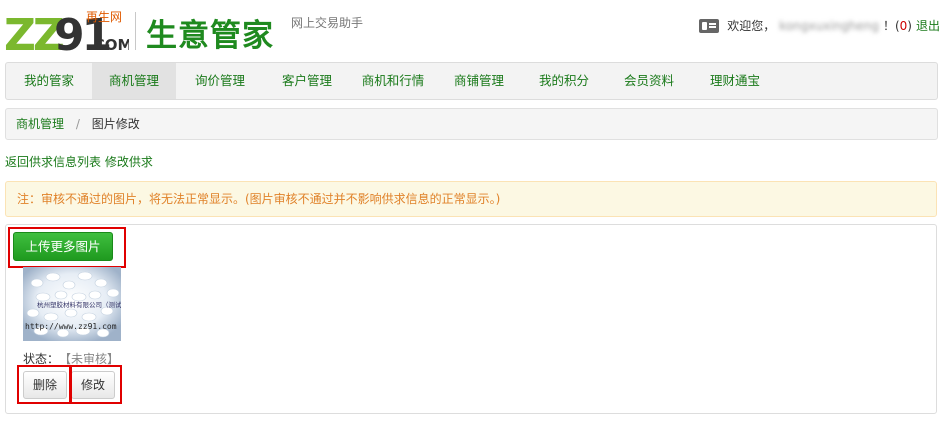  Describe the element at coordinates (41, 359) in the screenshot. I see `status-label: 状态：` at that location.